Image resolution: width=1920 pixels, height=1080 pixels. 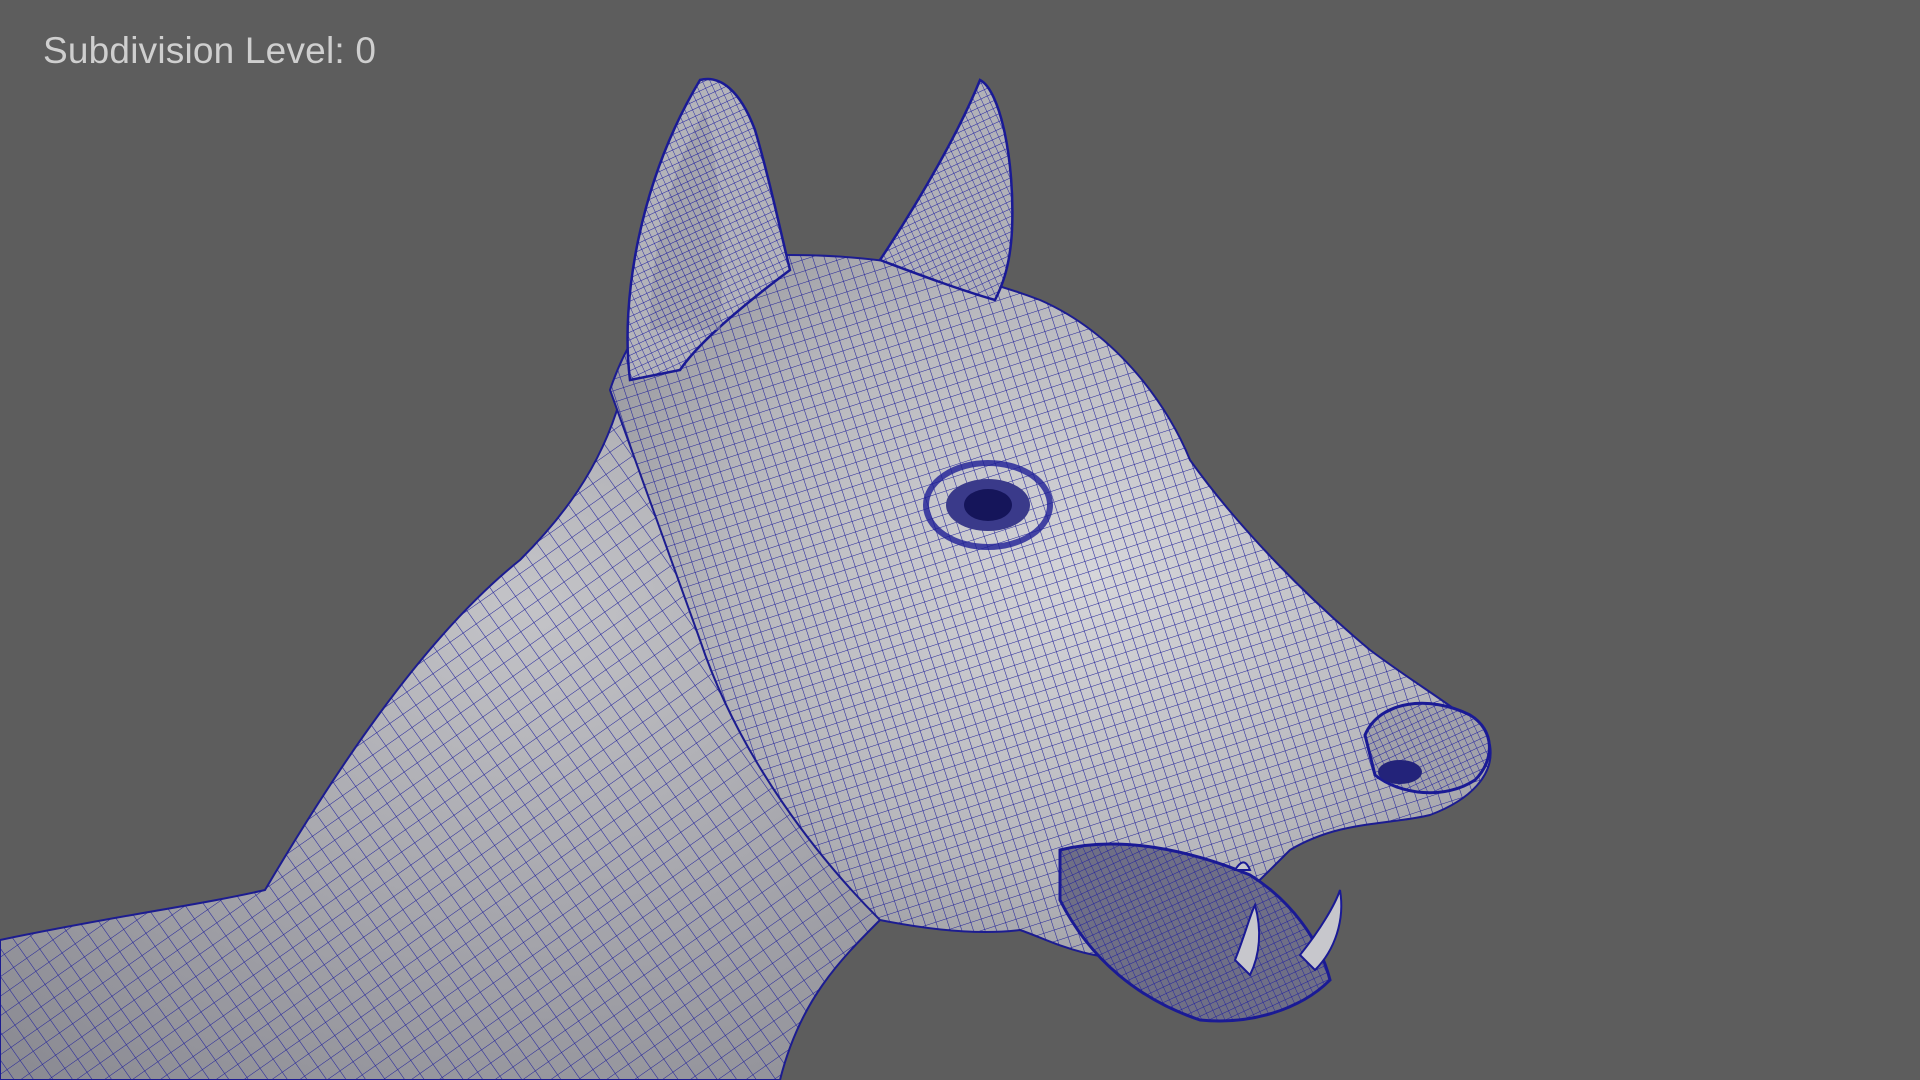 What do you see at coordinates (946, 190) in the screenshot?
I see `right-ear-mesh` at bounding box center [946, 190].